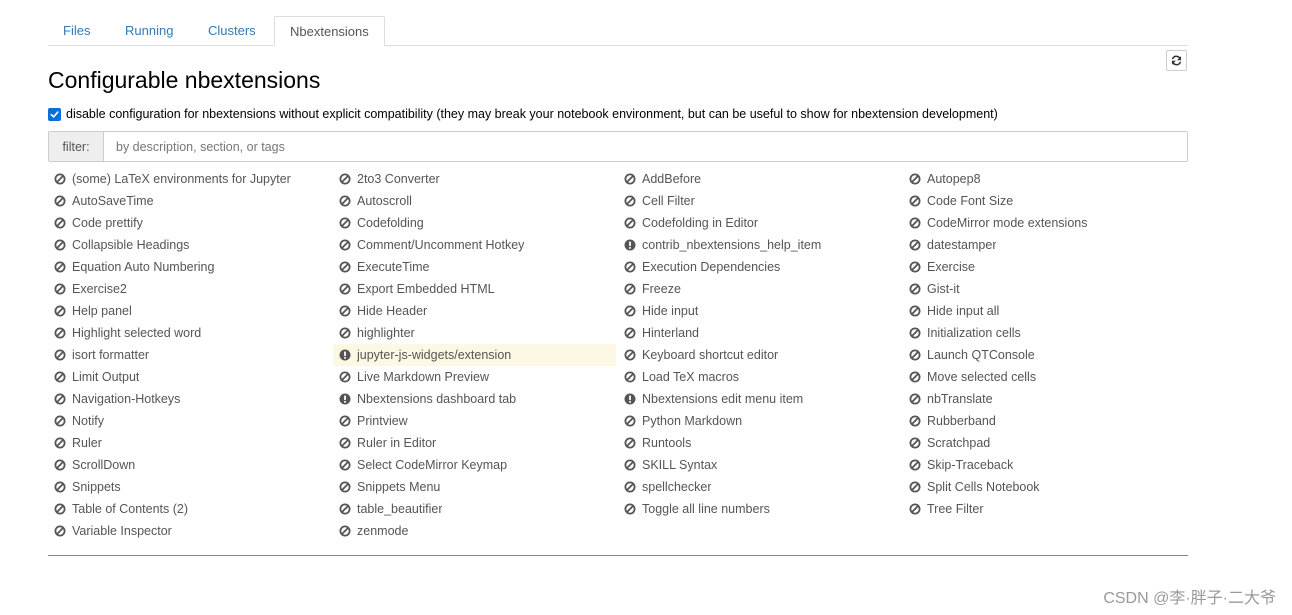 Image resolution: width=1292 pixels, height=615 pixels. I want to click on checkmark-icon, so click(54, 114).